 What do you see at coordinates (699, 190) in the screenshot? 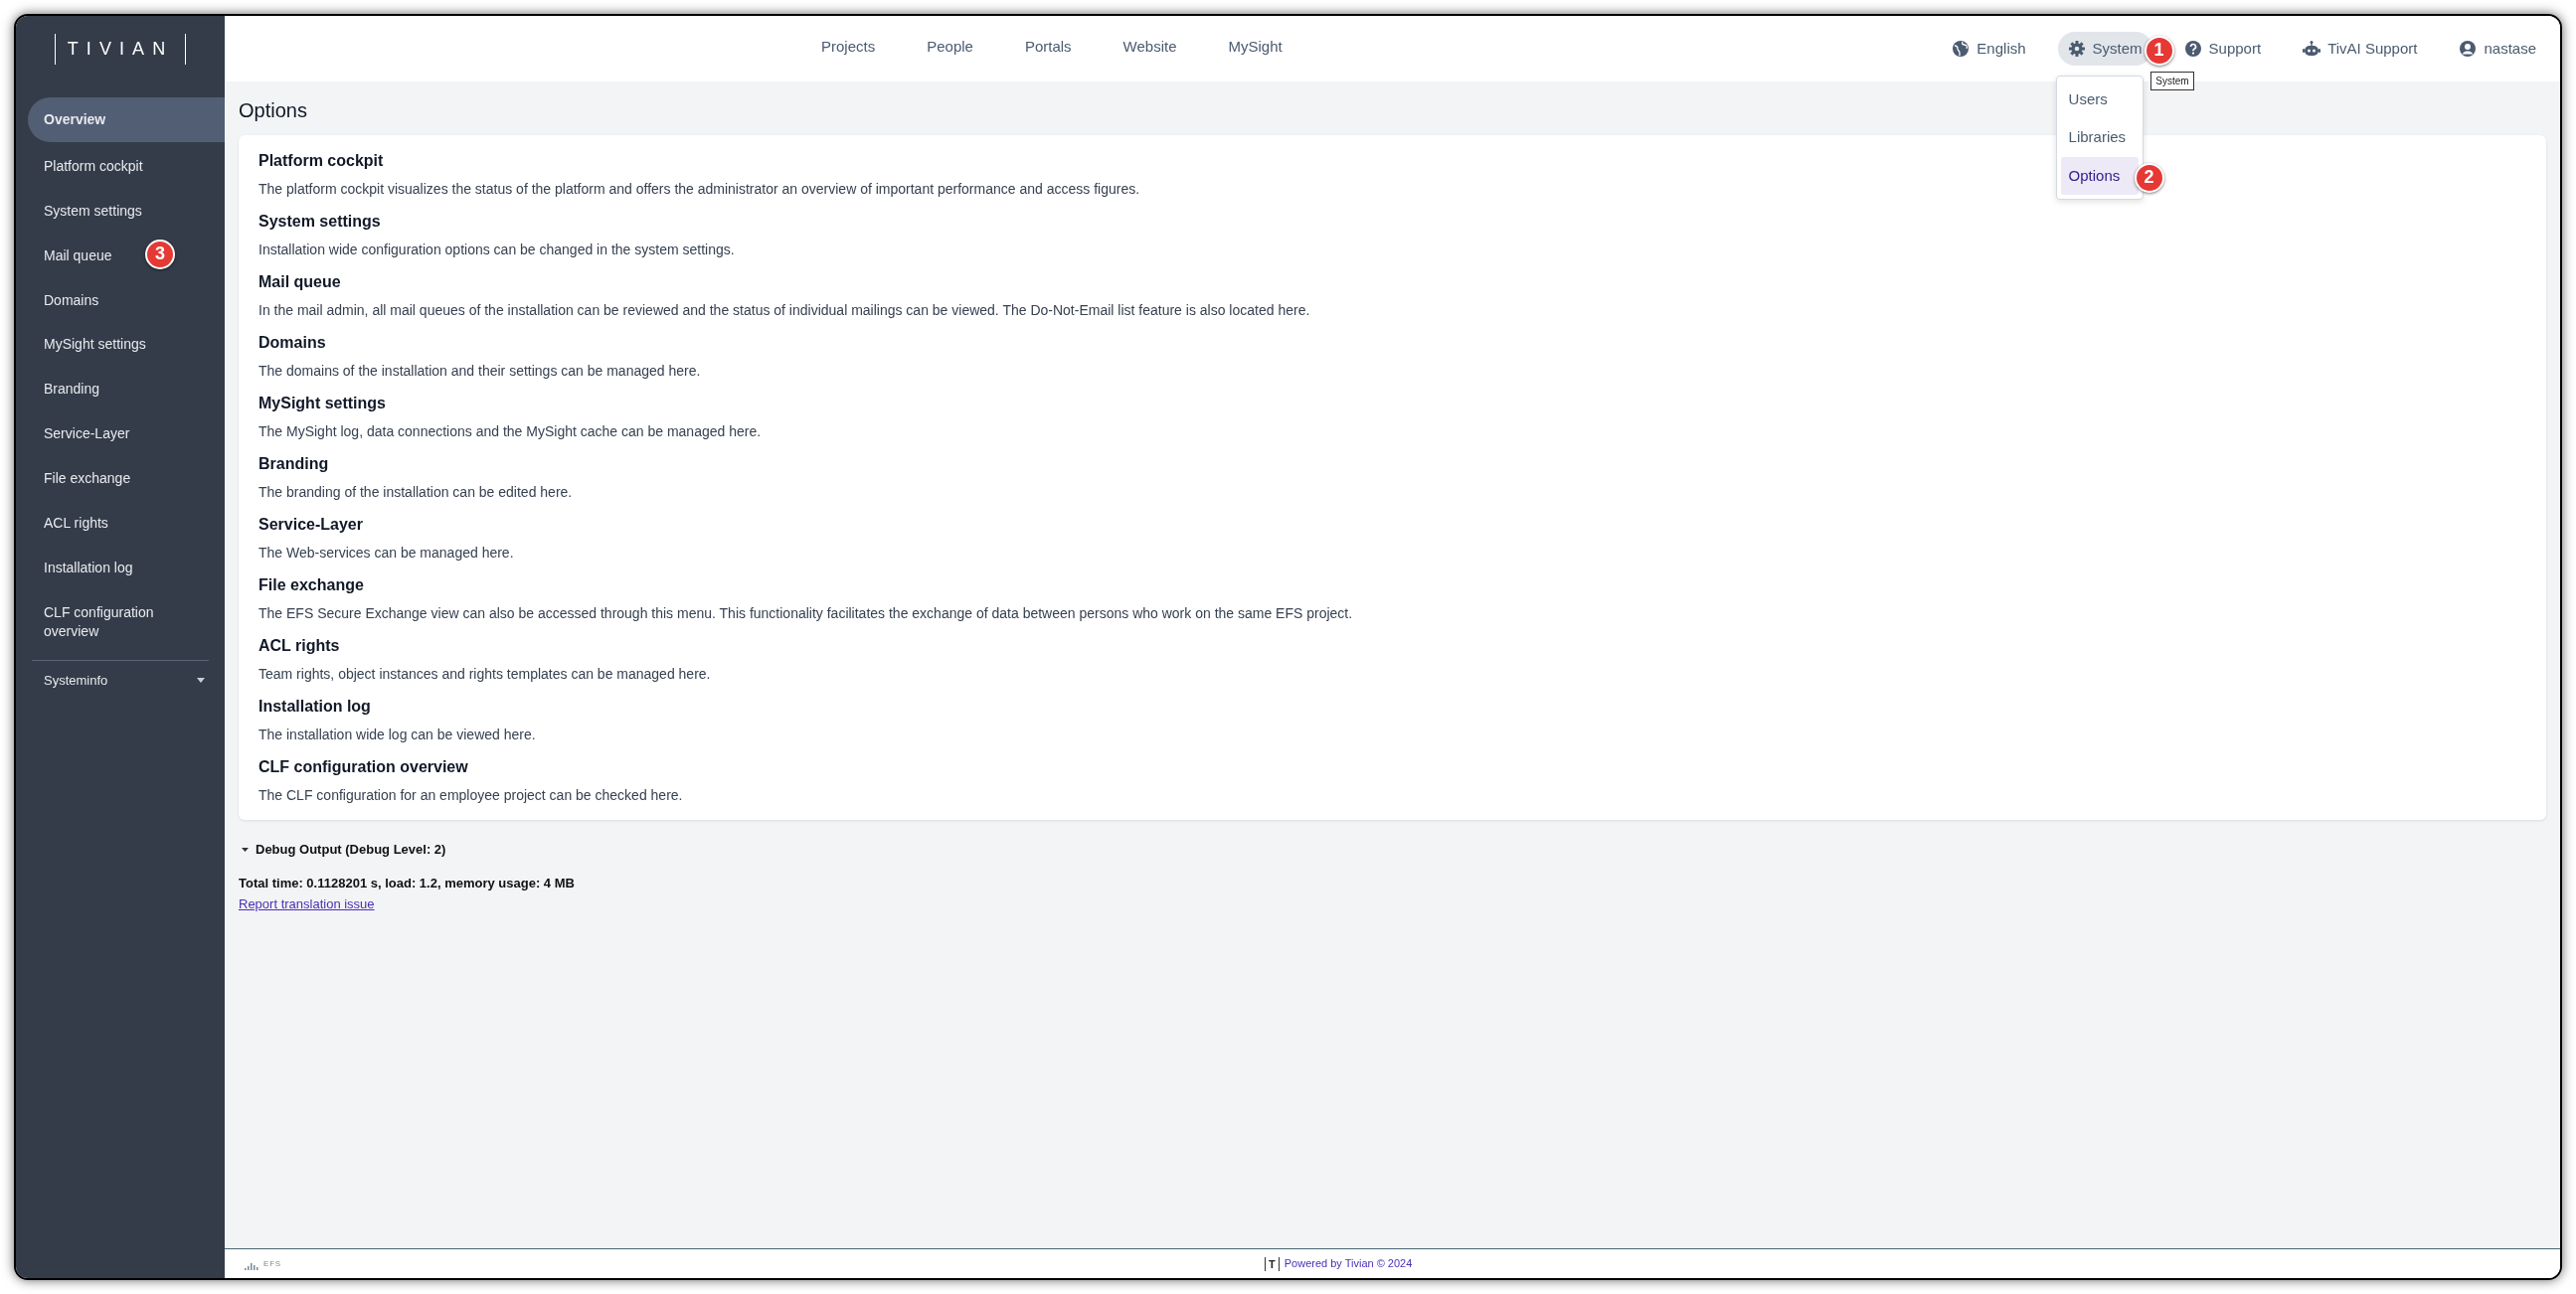
I see `option-description: The platform cockpit visualizes the status of the platform and offers the administrator an overview of important performance and access figures.` at bounding box center [699, 190].